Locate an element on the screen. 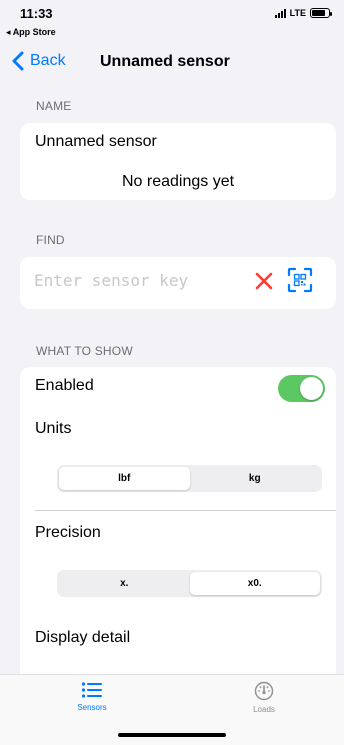 This screenshot has height=745, width=344. back-button: Back is located at coordinates (39, 61).